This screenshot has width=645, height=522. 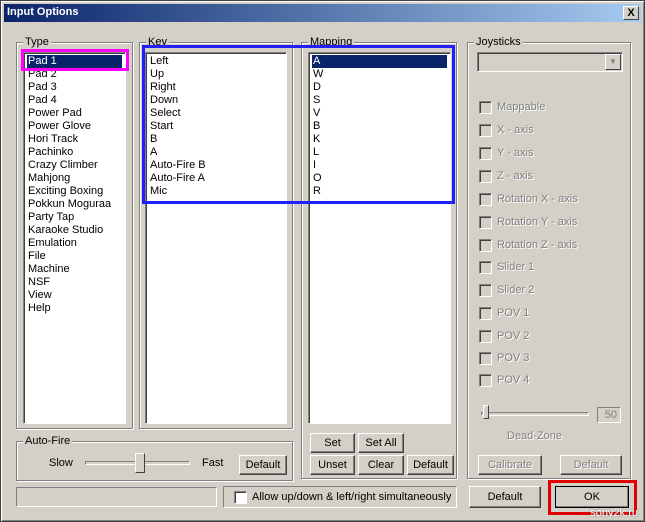 I want to click on mapping-list-item: O, so click(x=379, y=178).